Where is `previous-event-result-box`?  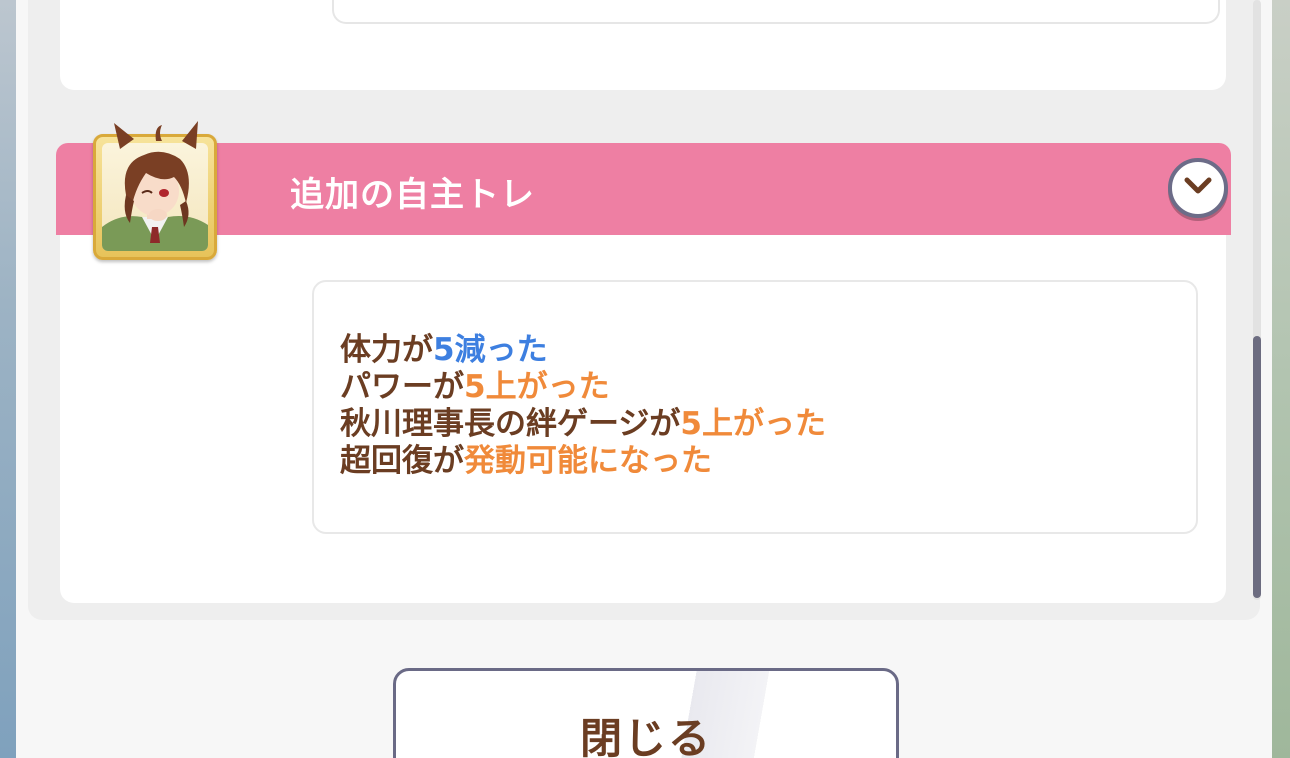
previous-event-result-box is located at coordinates (776, 12).